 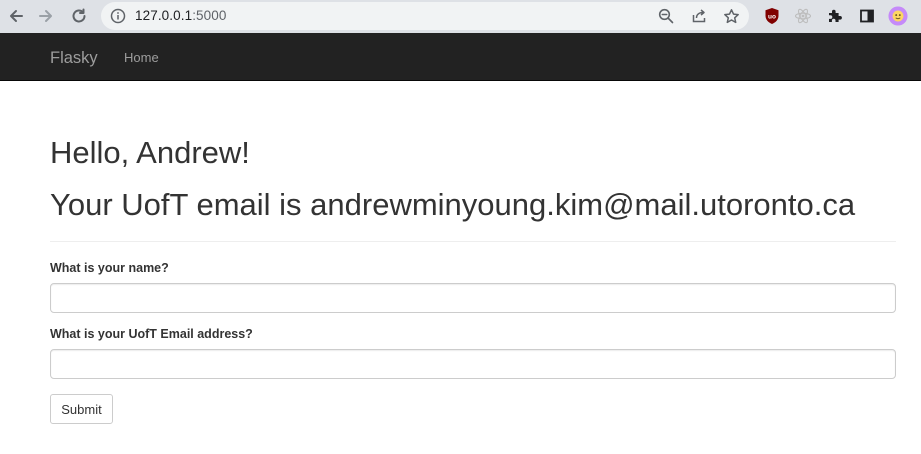 What do you see at coordinates (425, 16) in the screenshot?
I see `address-bar: 127.0.0.1:5000` at bounding box center [425, 16].